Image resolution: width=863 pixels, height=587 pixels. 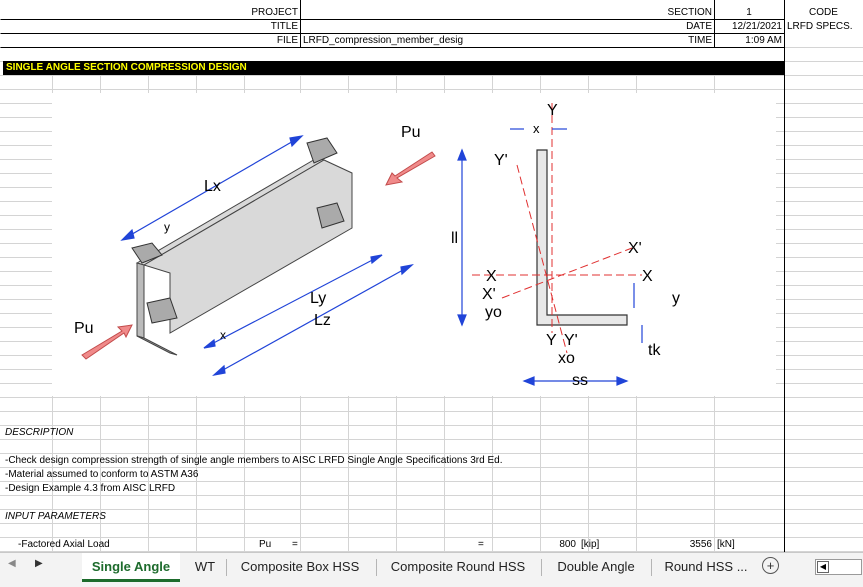 What do you see at coordinates (39, 563) in the screenshot?
I see `scroll-right-icon: ▶` at bounding box center [39, 563].